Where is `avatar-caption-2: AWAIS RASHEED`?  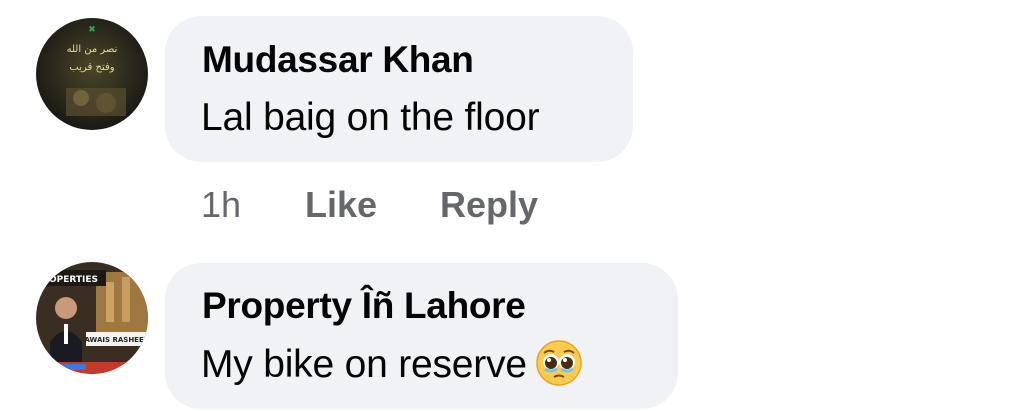 avatar-caption-2: AWAIS RASHEED is located at coordinates (116, 340).